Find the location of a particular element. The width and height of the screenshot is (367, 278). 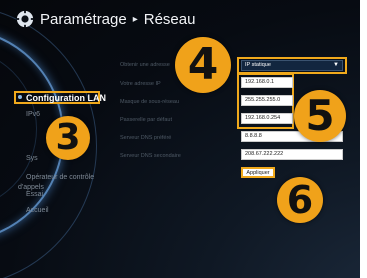

gear-icon is located at coordinates (25, 19).